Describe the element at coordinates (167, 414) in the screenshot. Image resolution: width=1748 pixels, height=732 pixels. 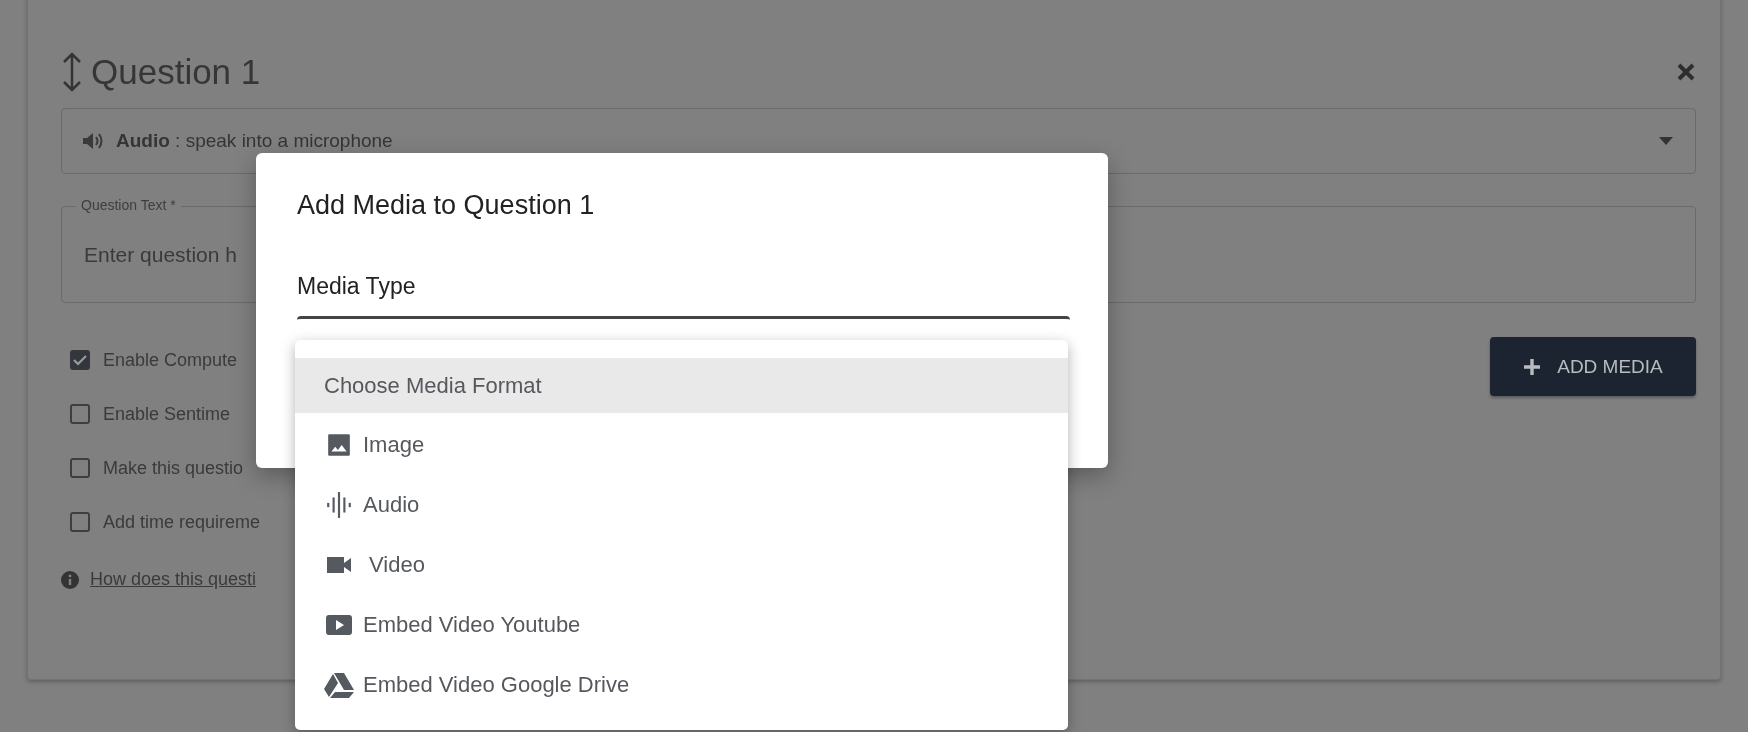
I see `checkbox-label: Enable Sentime` at that location.